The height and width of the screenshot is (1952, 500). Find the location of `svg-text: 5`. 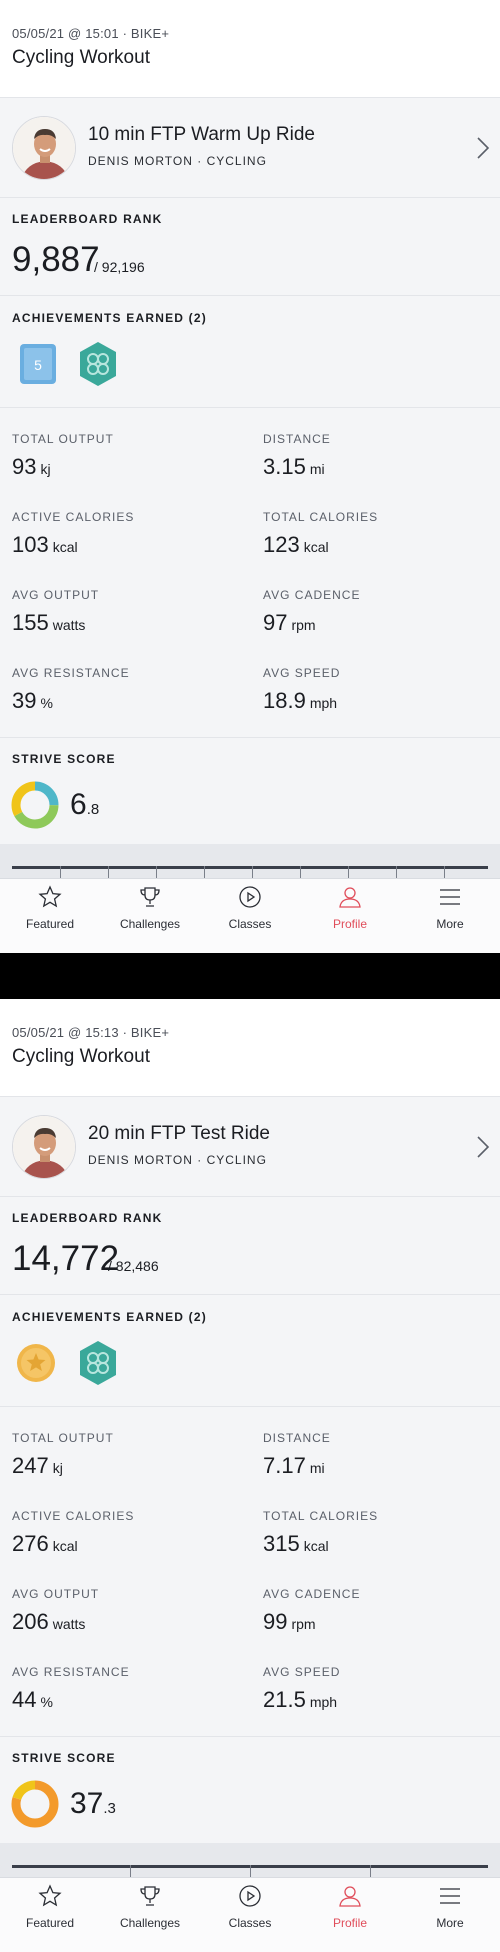

svg-text: 5 is located at coordinates (38, 365).